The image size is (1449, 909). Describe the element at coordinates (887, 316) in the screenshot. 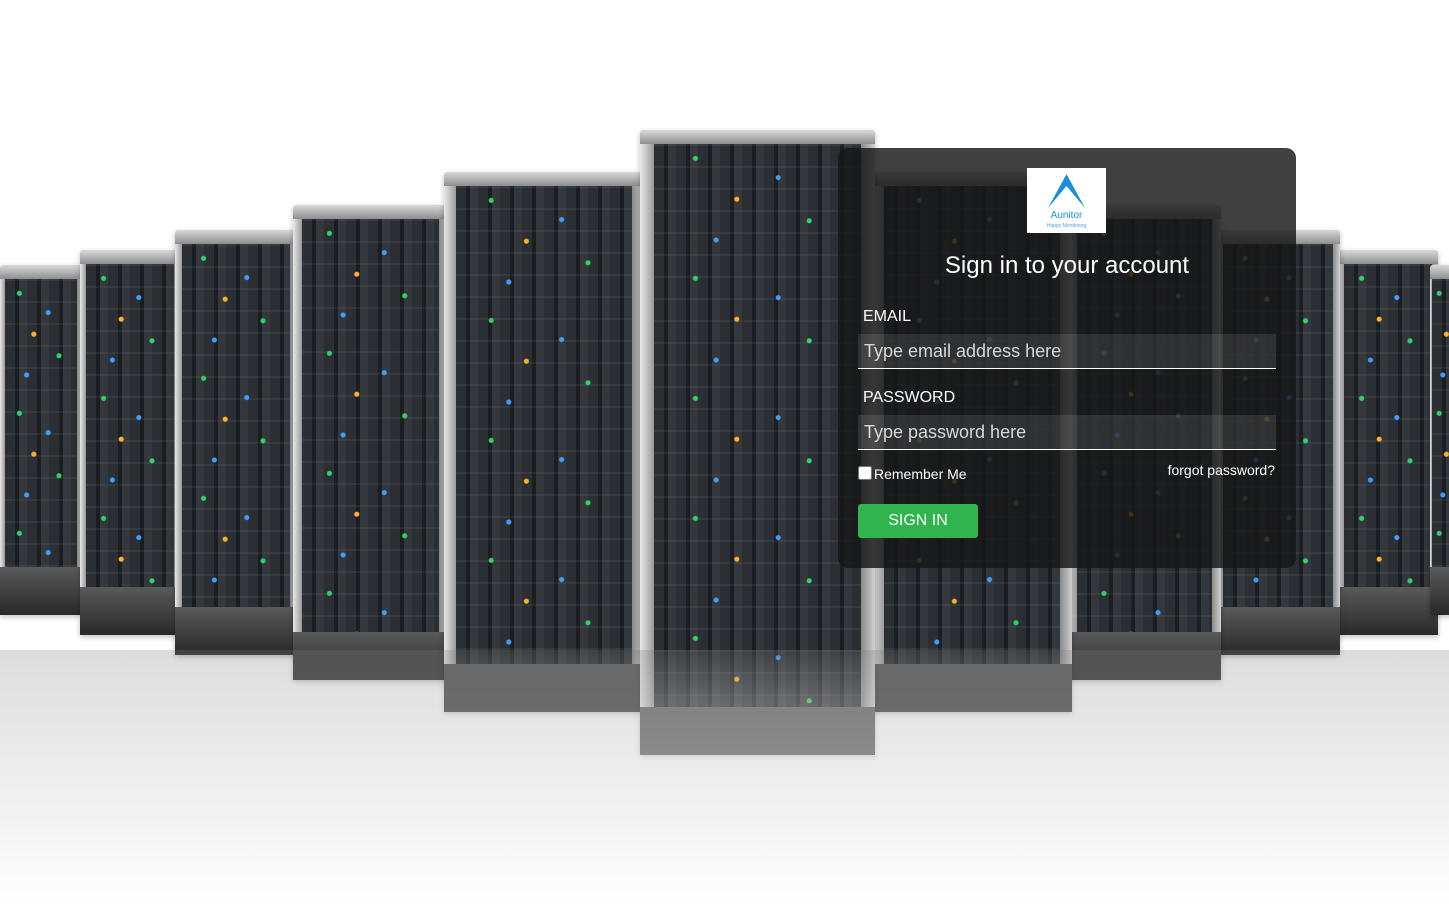

I see `email-label: EMAIL` at that location.